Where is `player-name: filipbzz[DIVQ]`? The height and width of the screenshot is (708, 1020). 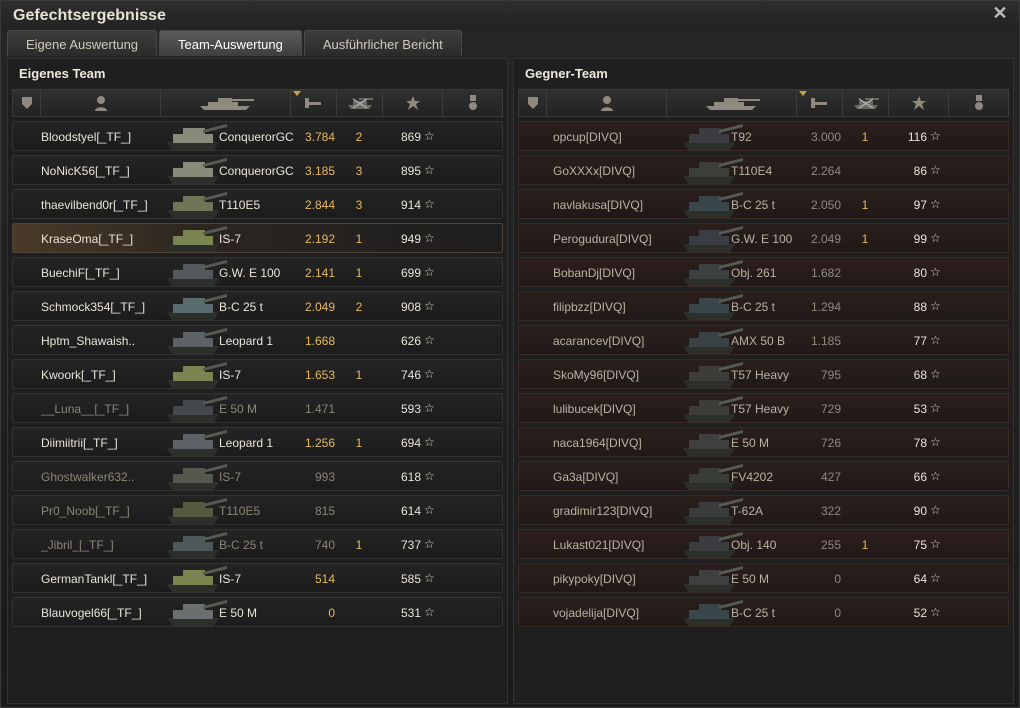
player-name: filipbzz[DIVQ] is located at coordinates (589, 307).